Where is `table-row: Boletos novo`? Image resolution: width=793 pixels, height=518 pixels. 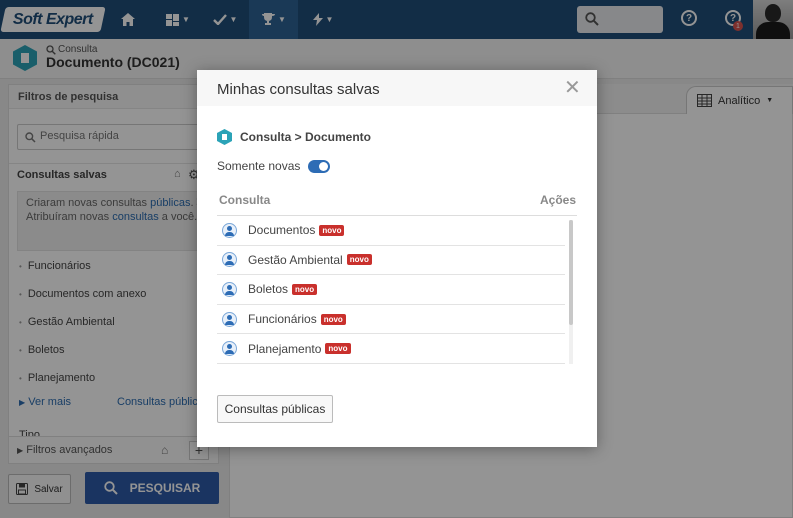 table-row: Boletos novo is located at coordinates (391, 290).